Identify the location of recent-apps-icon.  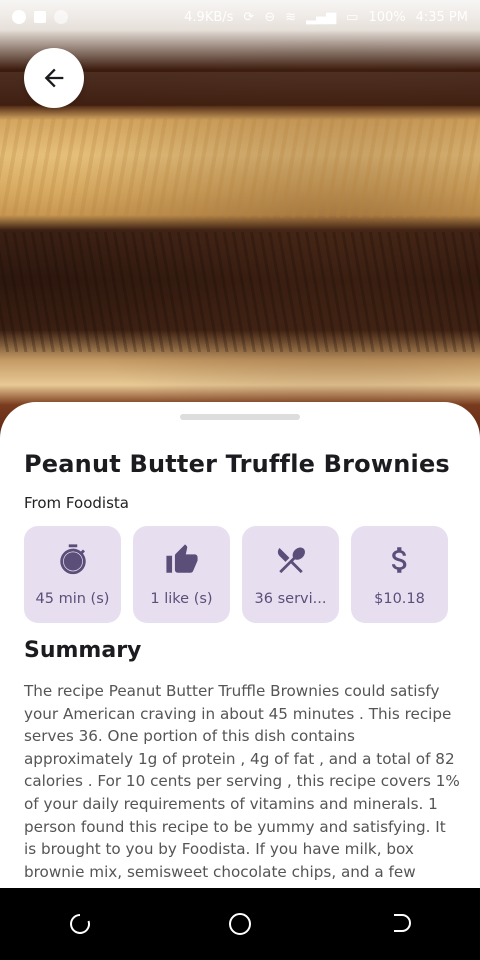
(80, 924).